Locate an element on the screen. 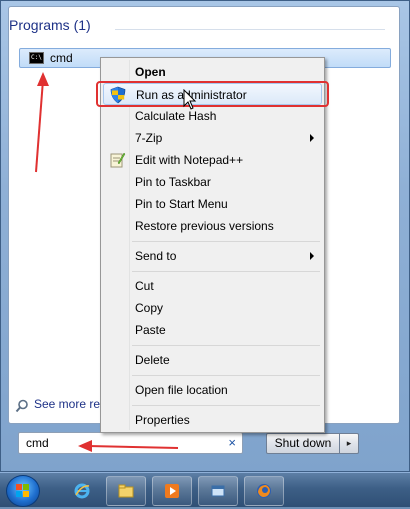  see-more-results-link: See more res is located at coordinates (70, 404).